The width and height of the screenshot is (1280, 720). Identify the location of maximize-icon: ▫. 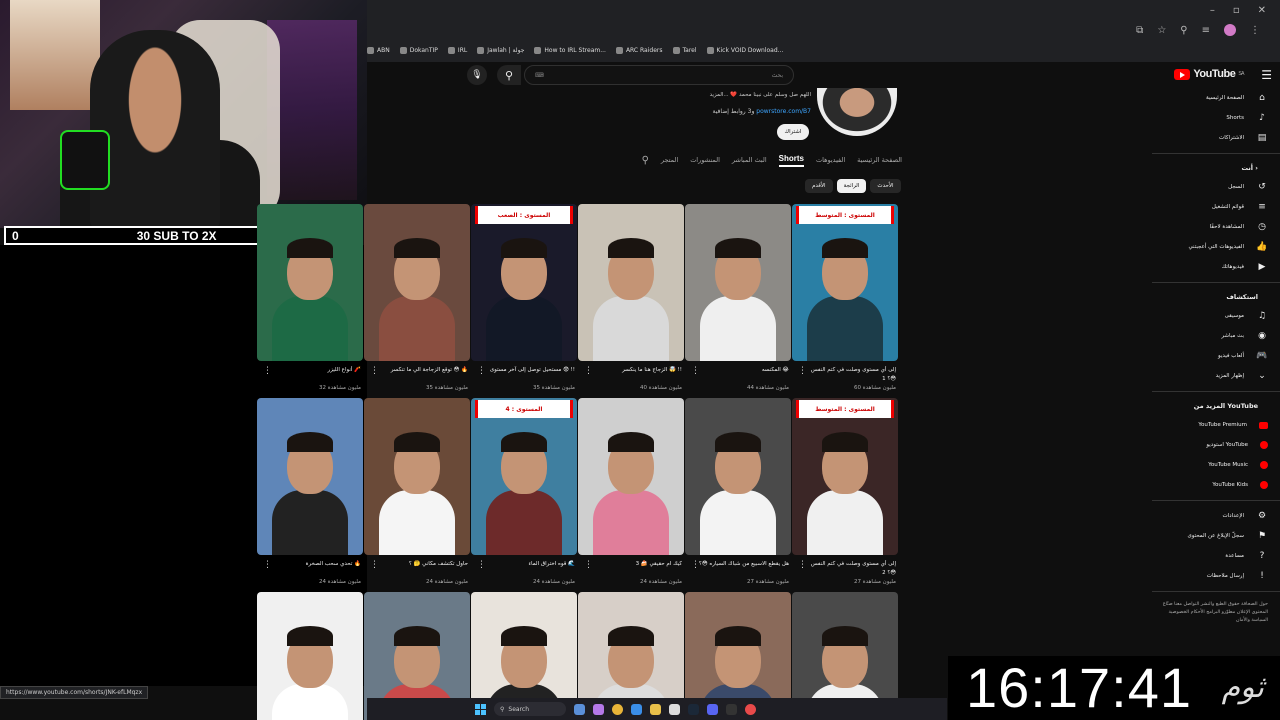
(1236, 10).